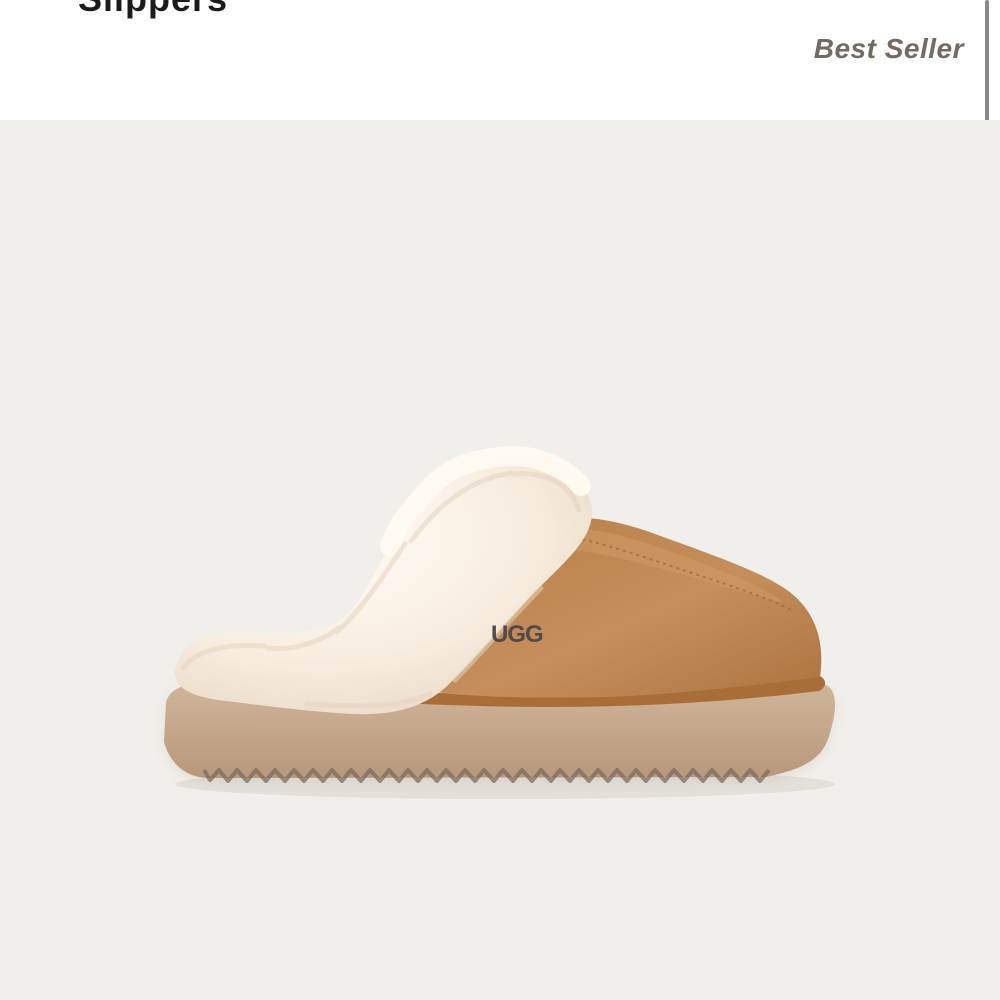 The image size is (1000, 1000). What do you see at coordinates (500, 62) in the screenshot?
I see `product-header: Slippers Best Seller` at bounding box center [500, 62].